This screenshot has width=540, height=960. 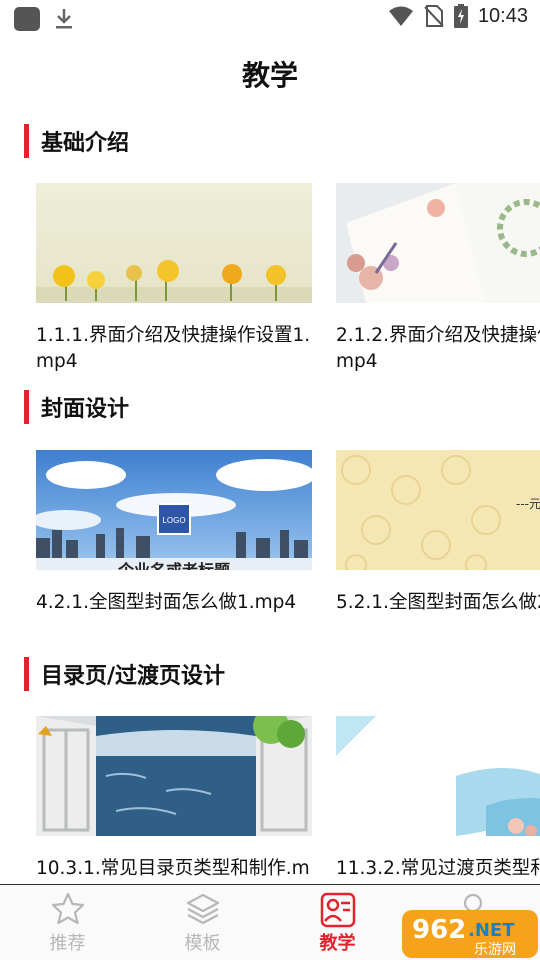 I want to click on nav-tab-teaching: 教学, so click(x=337, y=922).